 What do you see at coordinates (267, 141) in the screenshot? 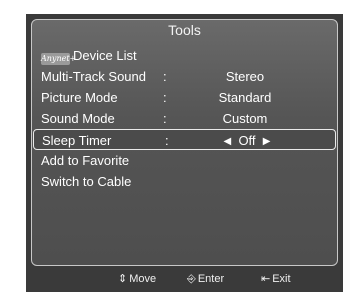
I see `right-triangle-icon: ▶` at bounding box center [267, 141].